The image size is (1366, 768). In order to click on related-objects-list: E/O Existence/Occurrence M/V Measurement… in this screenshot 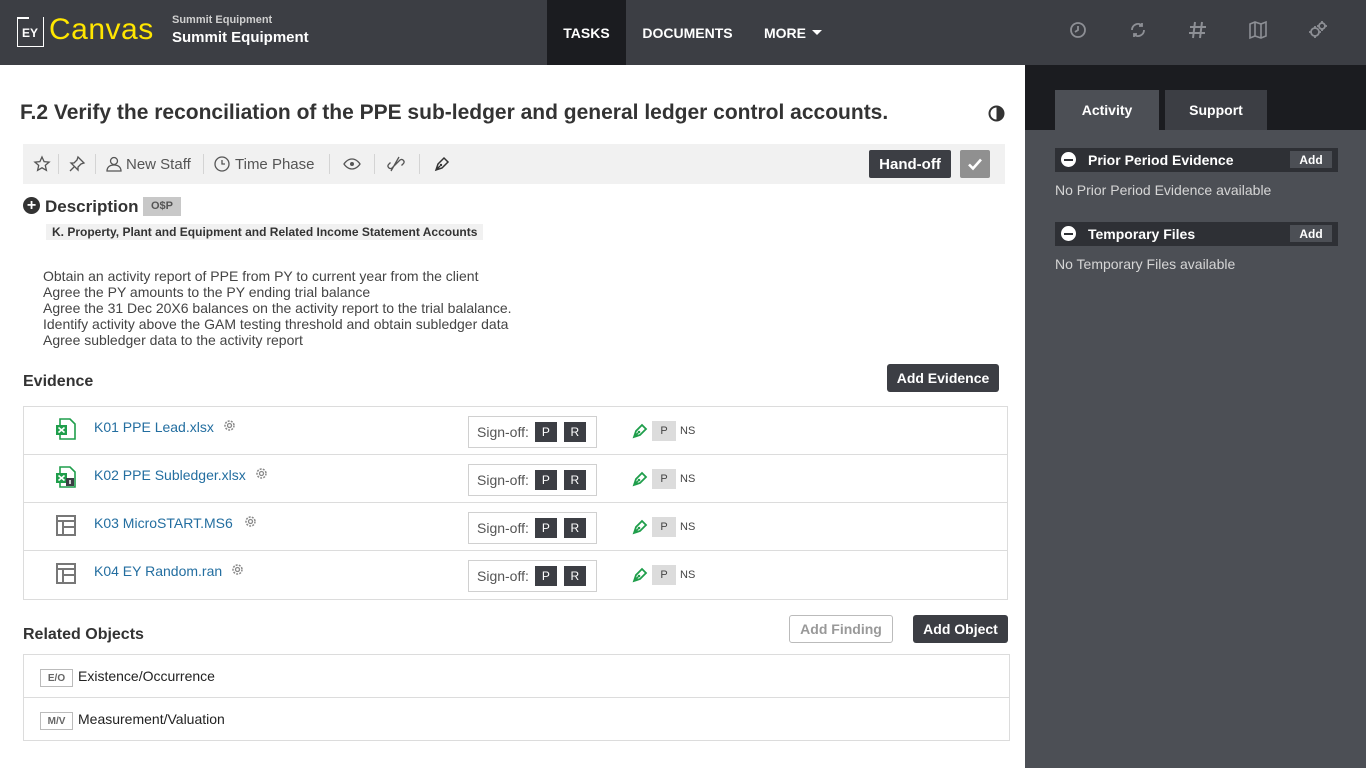, I will do `click(516, 697)`.